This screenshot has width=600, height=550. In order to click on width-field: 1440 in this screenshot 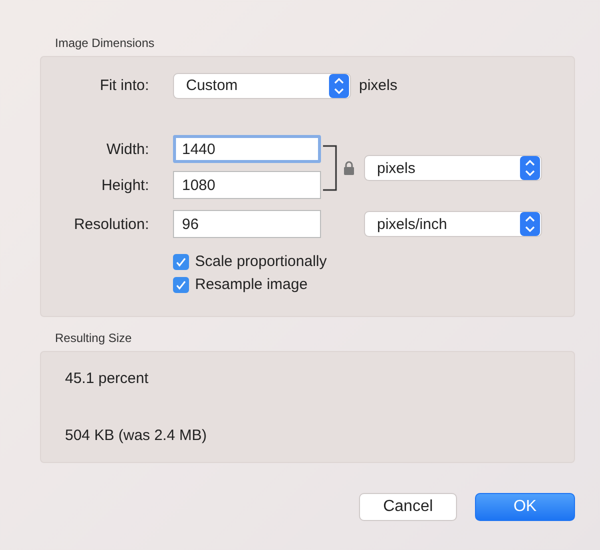, I will do `click(247, 149)`.